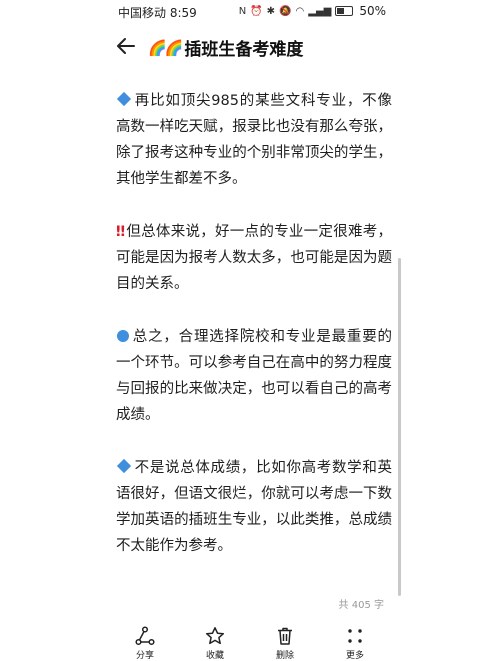 This screenshot has height=661, width=500. Describe the element at coordinates (165, 47) in the screenshot. I see `rainbow-icon: 🌈🌈` at that location.